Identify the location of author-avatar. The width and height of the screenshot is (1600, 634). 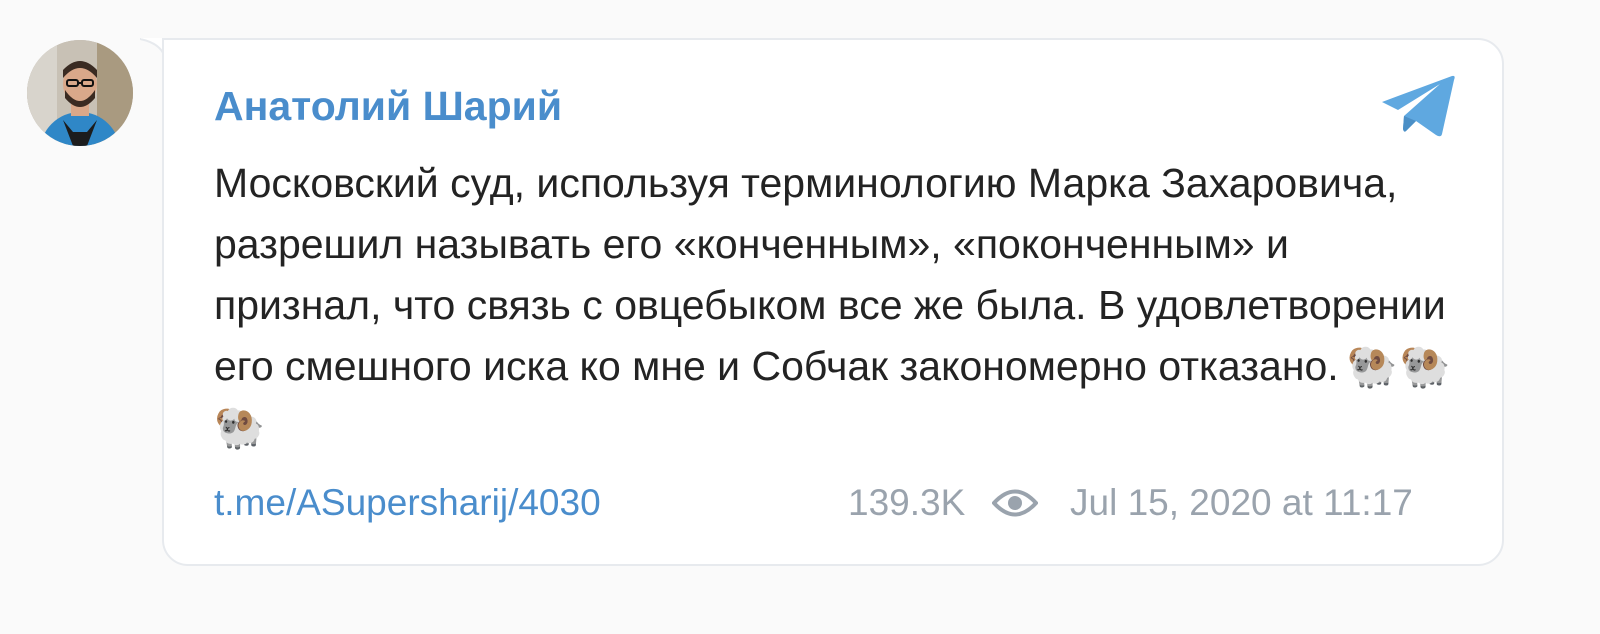
(80, 93).